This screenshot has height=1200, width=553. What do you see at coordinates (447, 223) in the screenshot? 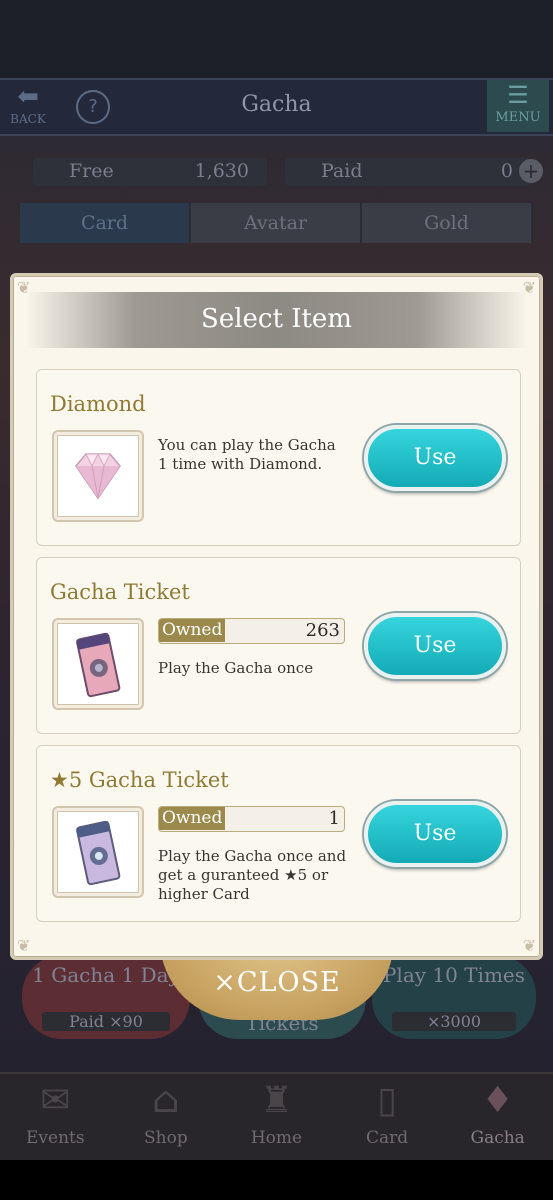
I see `tab-gold: Gold` at bounding box center [447, 223].